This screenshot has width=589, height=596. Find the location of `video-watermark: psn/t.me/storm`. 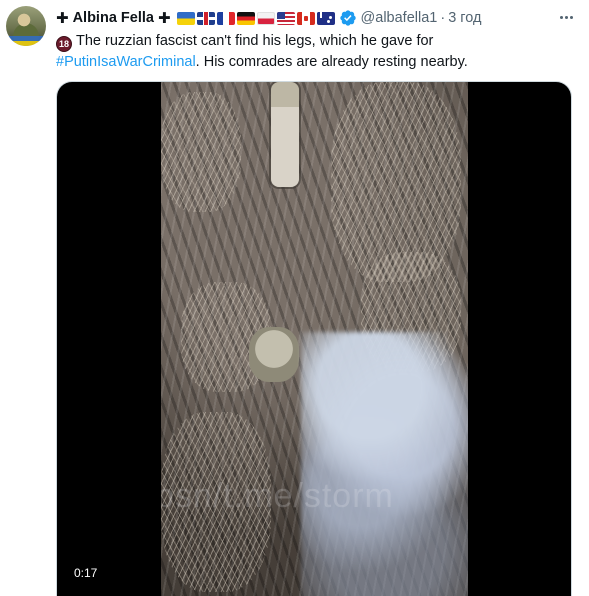

video-watermark: psn/t.me/storm is located at coordinates (277, 496).